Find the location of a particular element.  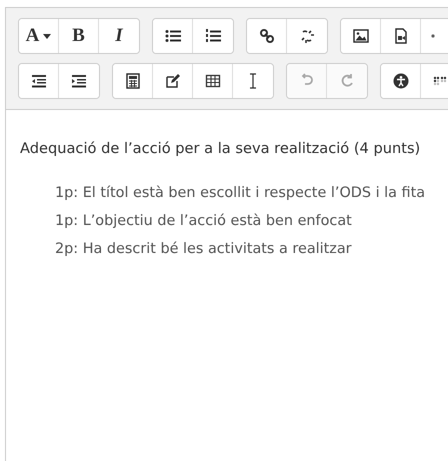

calculator-icon is located at coordinates (132, 81).